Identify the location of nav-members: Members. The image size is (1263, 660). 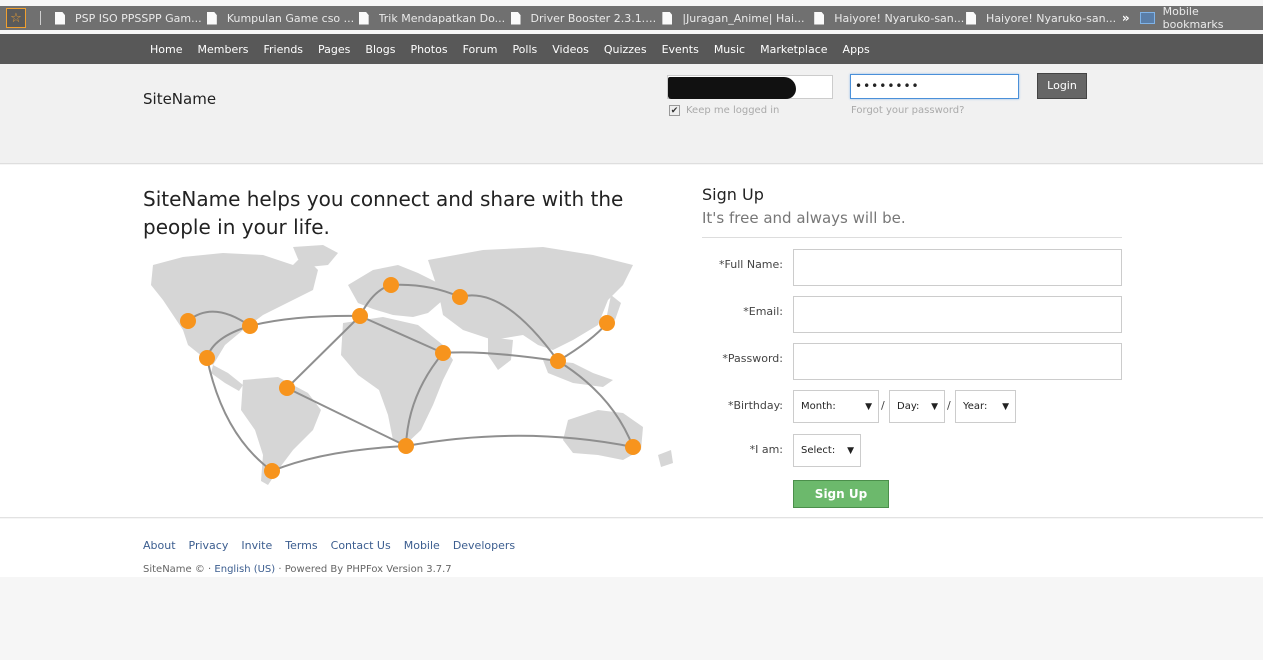
(222, 49).